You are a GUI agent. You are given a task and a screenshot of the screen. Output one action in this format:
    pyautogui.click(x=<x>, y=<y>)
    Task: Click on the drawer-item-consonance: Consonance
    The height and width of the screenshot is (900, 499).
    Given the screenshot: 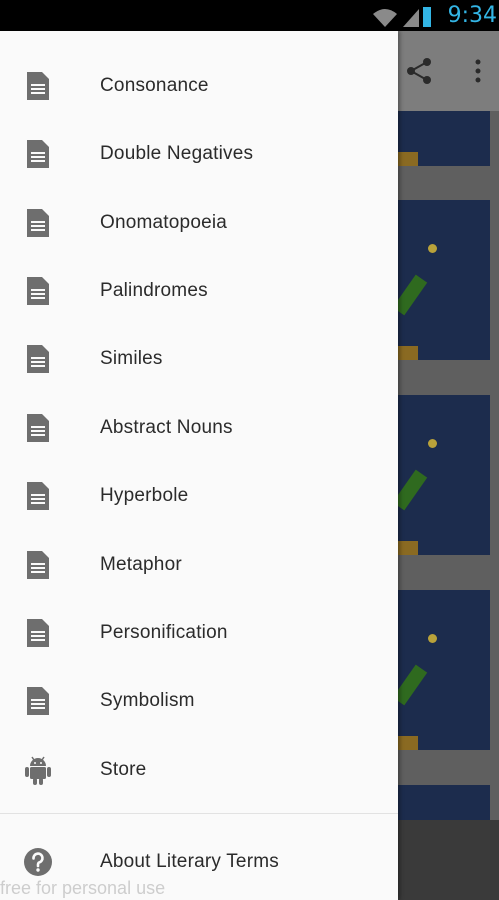 What is the action you would take?
    pyautogui.click(x=199, y=86)
    